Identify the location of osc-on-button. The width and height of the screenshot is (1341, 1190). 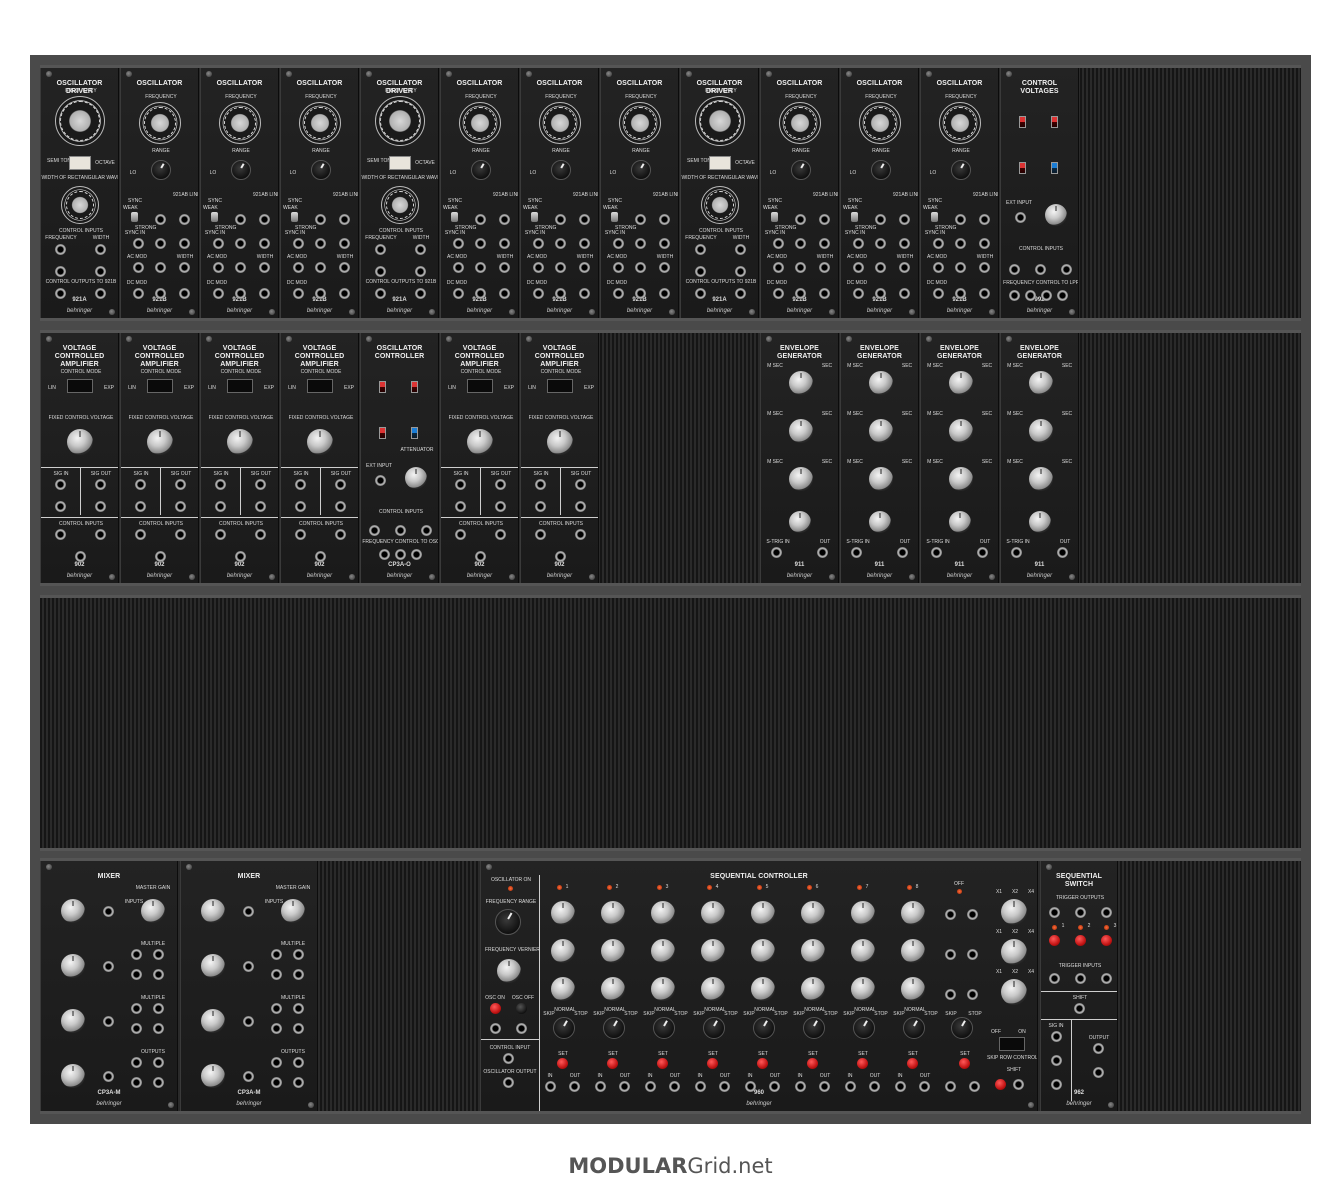
(495, 1008).